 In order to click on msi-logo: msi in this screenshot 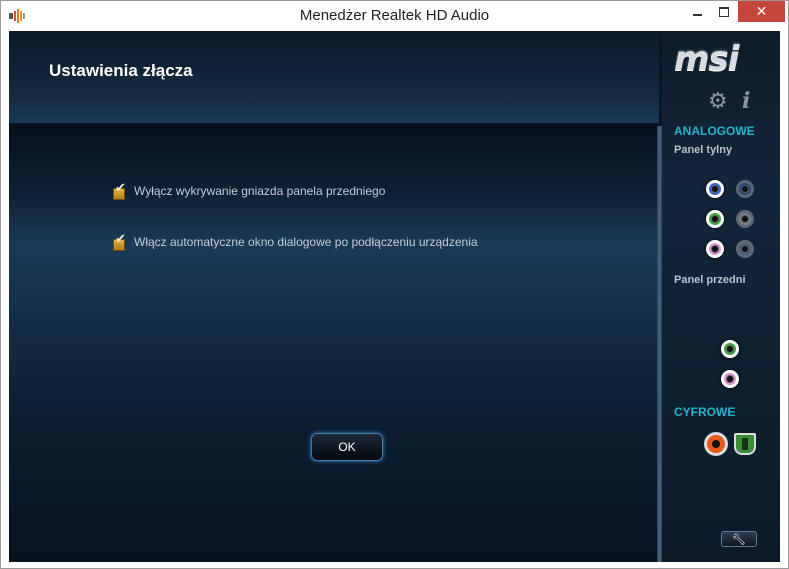, I will do `click(706, 59)`.